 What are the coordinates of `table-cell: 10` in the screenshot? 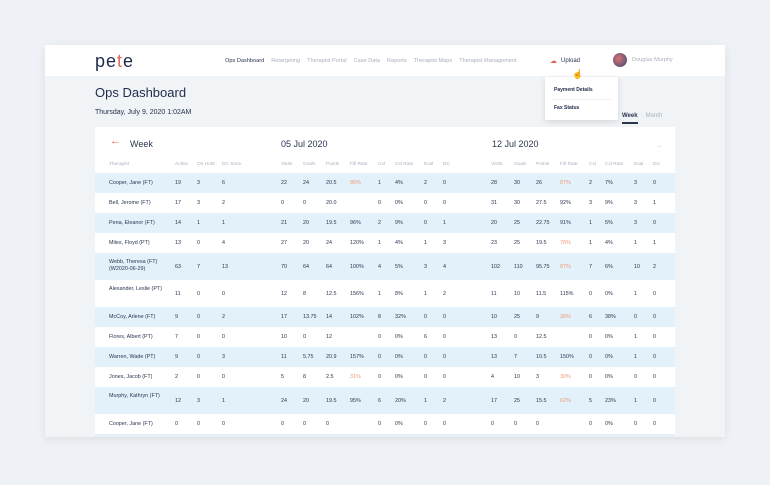 It's located at (517, 377).